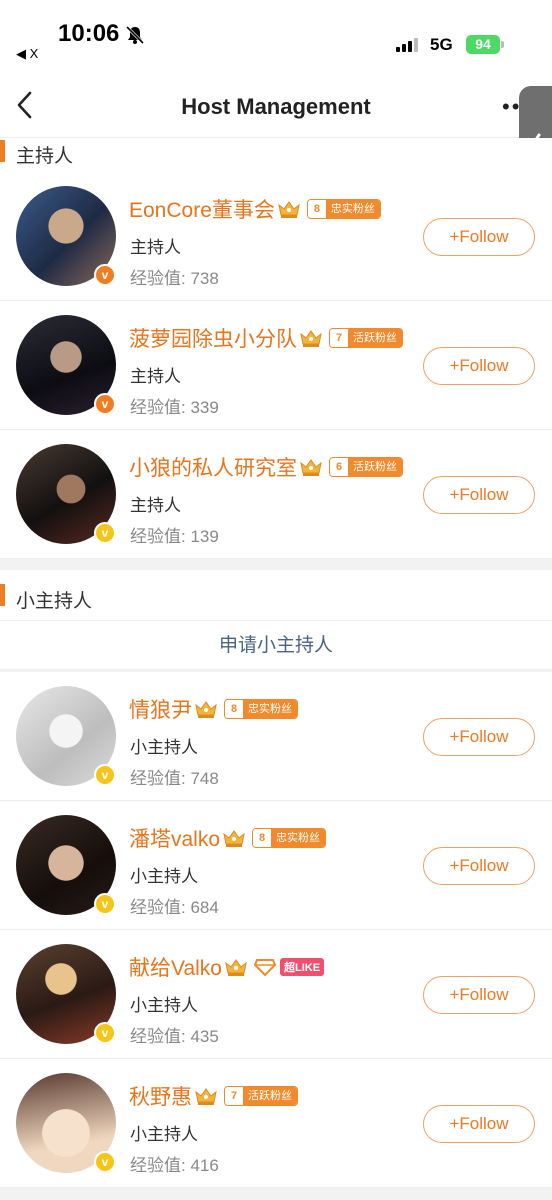  Describe the element at coordinates (502, 44) in the screenshot. I see `battery-tip` at that location.